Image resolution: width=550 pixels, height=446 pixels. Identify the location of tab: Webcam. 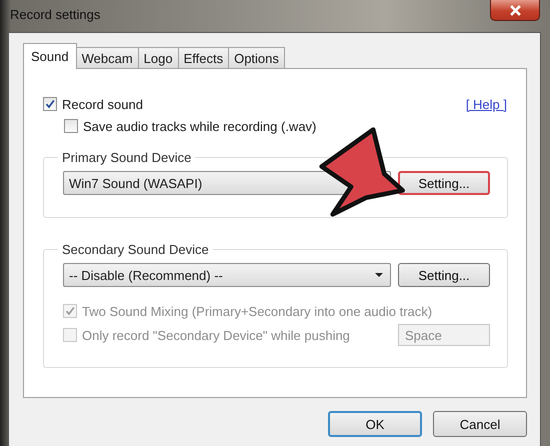
(107, 57).